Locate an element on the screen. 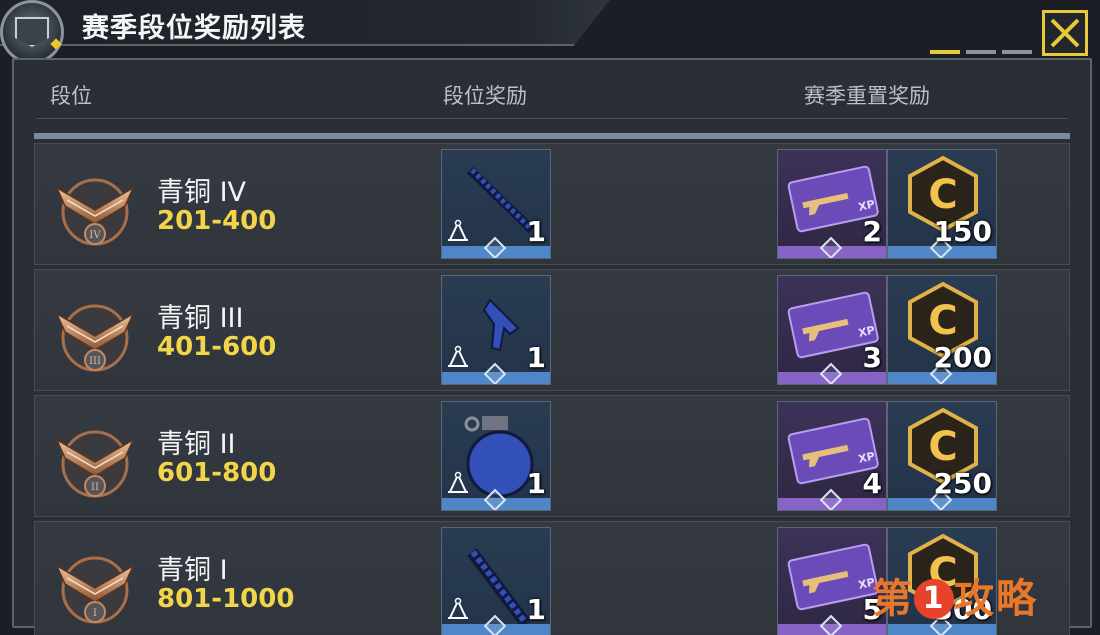 The height and width of the screenshot is (635, 1100). column-header-rank-reward: 段位奖励 is located at coordinates (485, 96).